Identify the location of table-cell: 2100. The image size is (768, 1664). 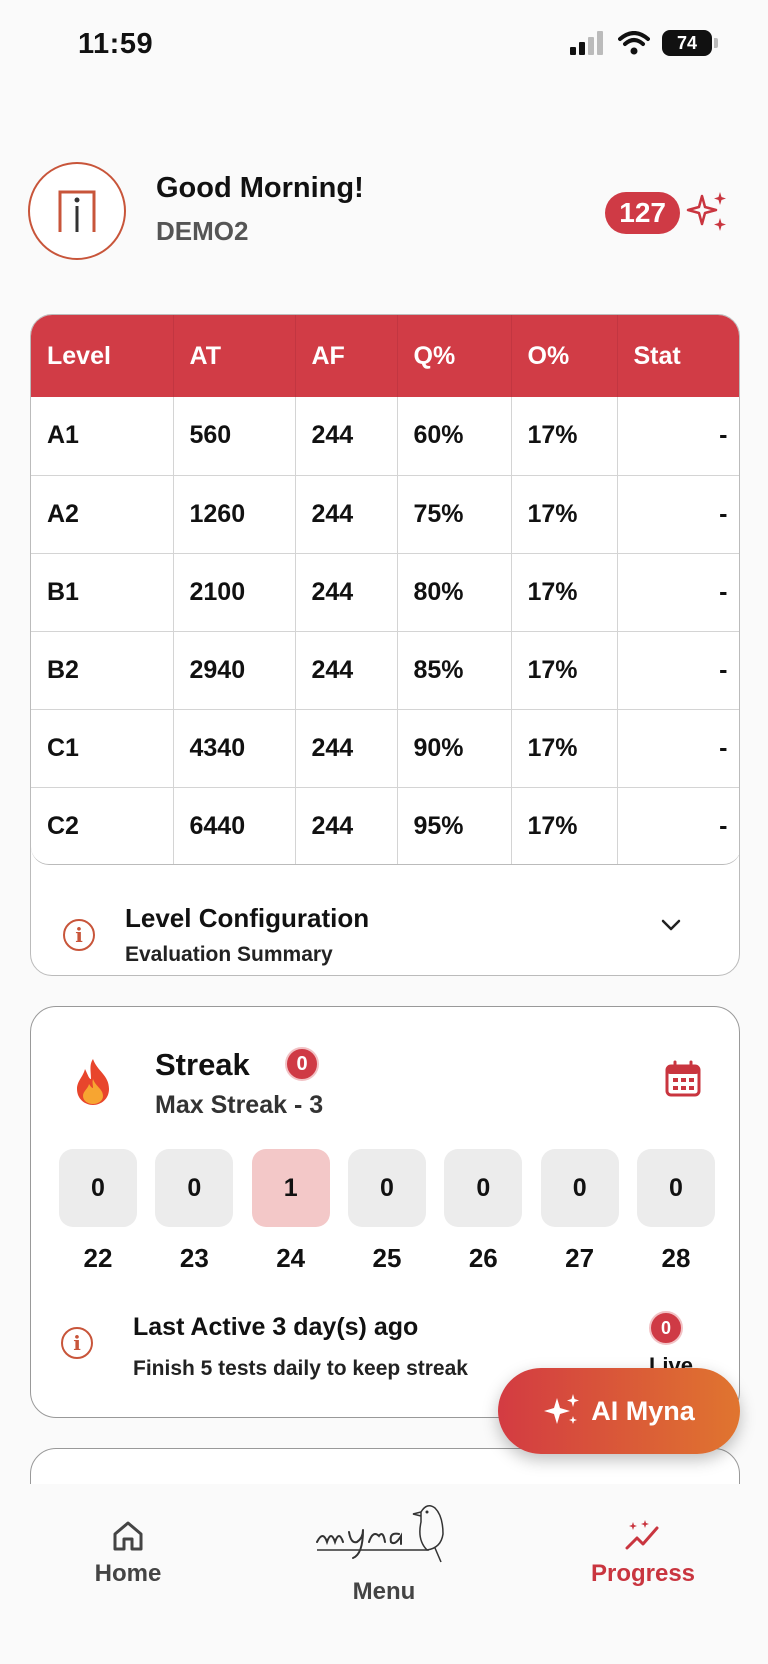
(234, 592).